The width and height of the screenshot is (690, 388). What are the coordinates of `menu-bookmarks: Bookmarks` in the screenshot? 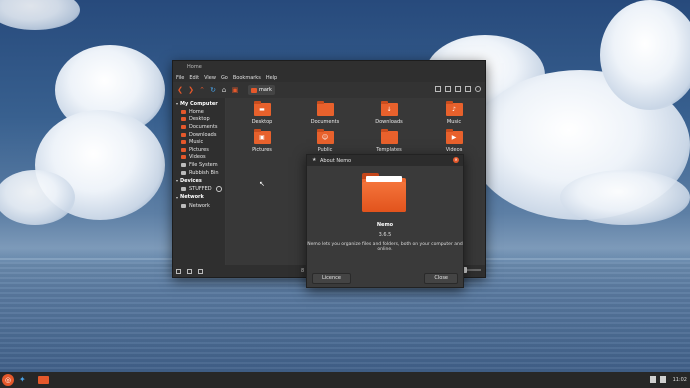 It's located at (247, 78).